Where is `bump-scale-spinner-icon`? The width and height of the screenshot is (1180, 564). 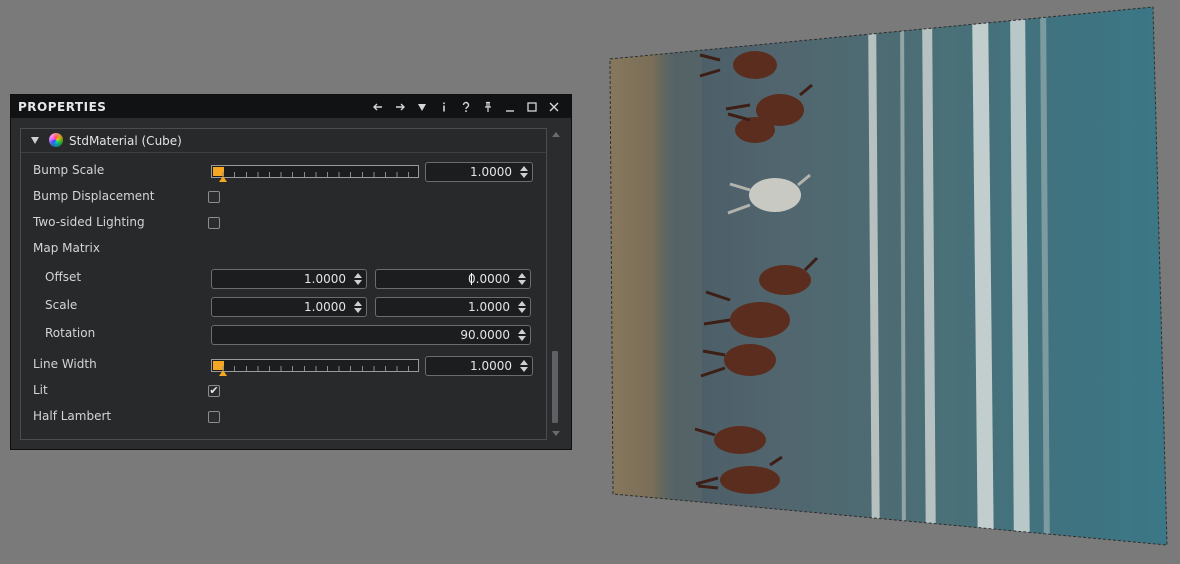
bump-scale-spinner-icon is located at coordinates (524, 172).